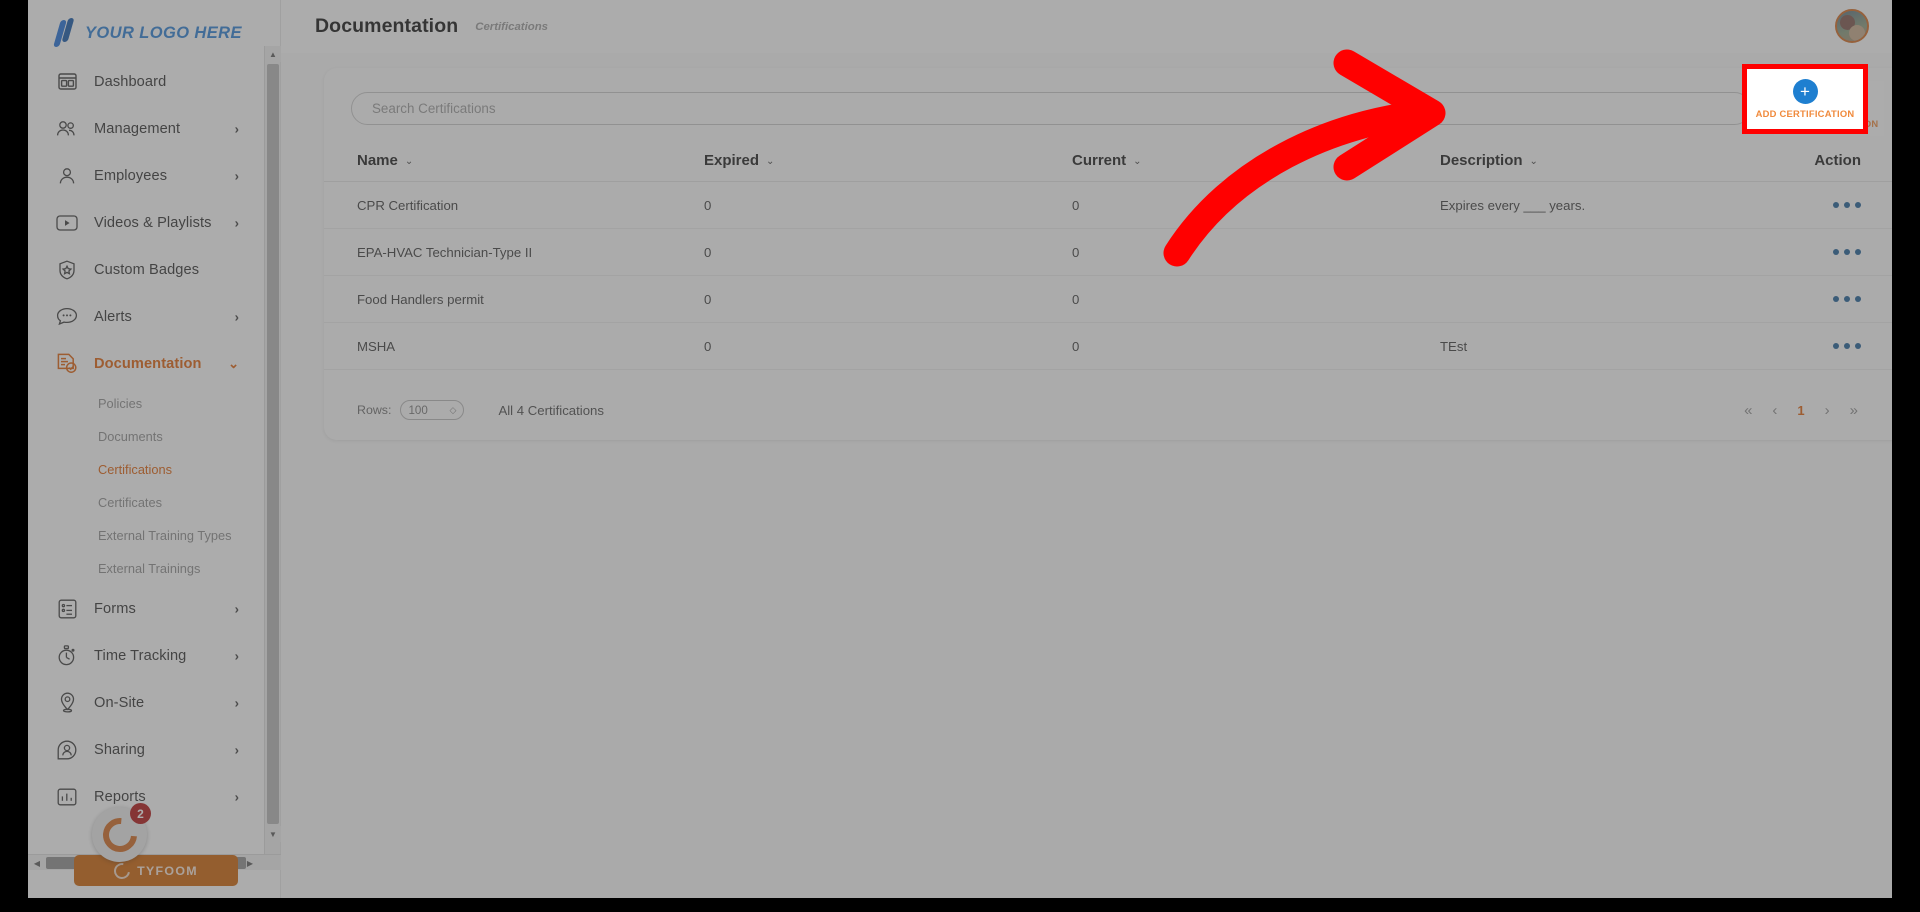 The height and width of the screenshot is (912, 1920). I want to click on badge-shield-icon, so click(67, 270).